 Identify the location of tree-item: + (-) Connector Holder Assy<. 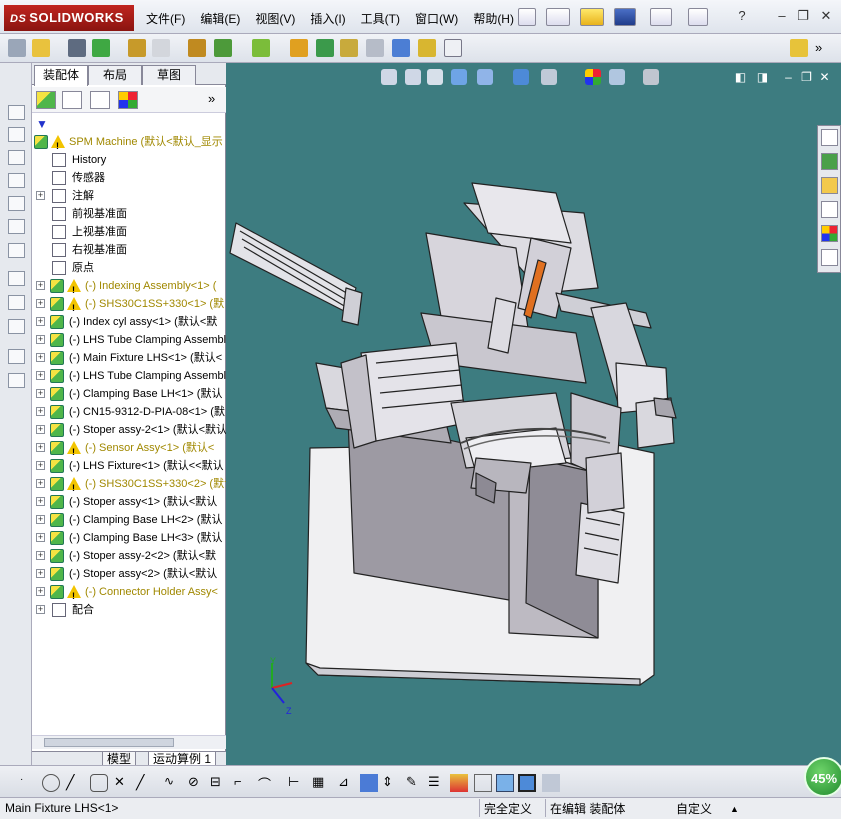
(129, 594).